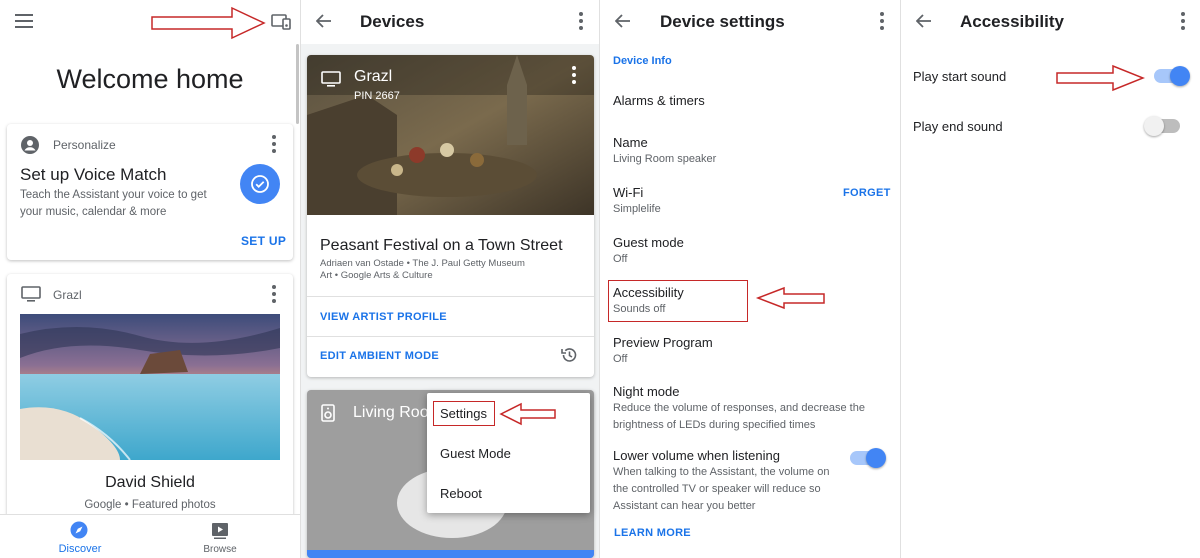 The height and width of the screenshot is (558, 1200). I want to click on card-desc-line2: your music, calendar & more, so click(93, 212).